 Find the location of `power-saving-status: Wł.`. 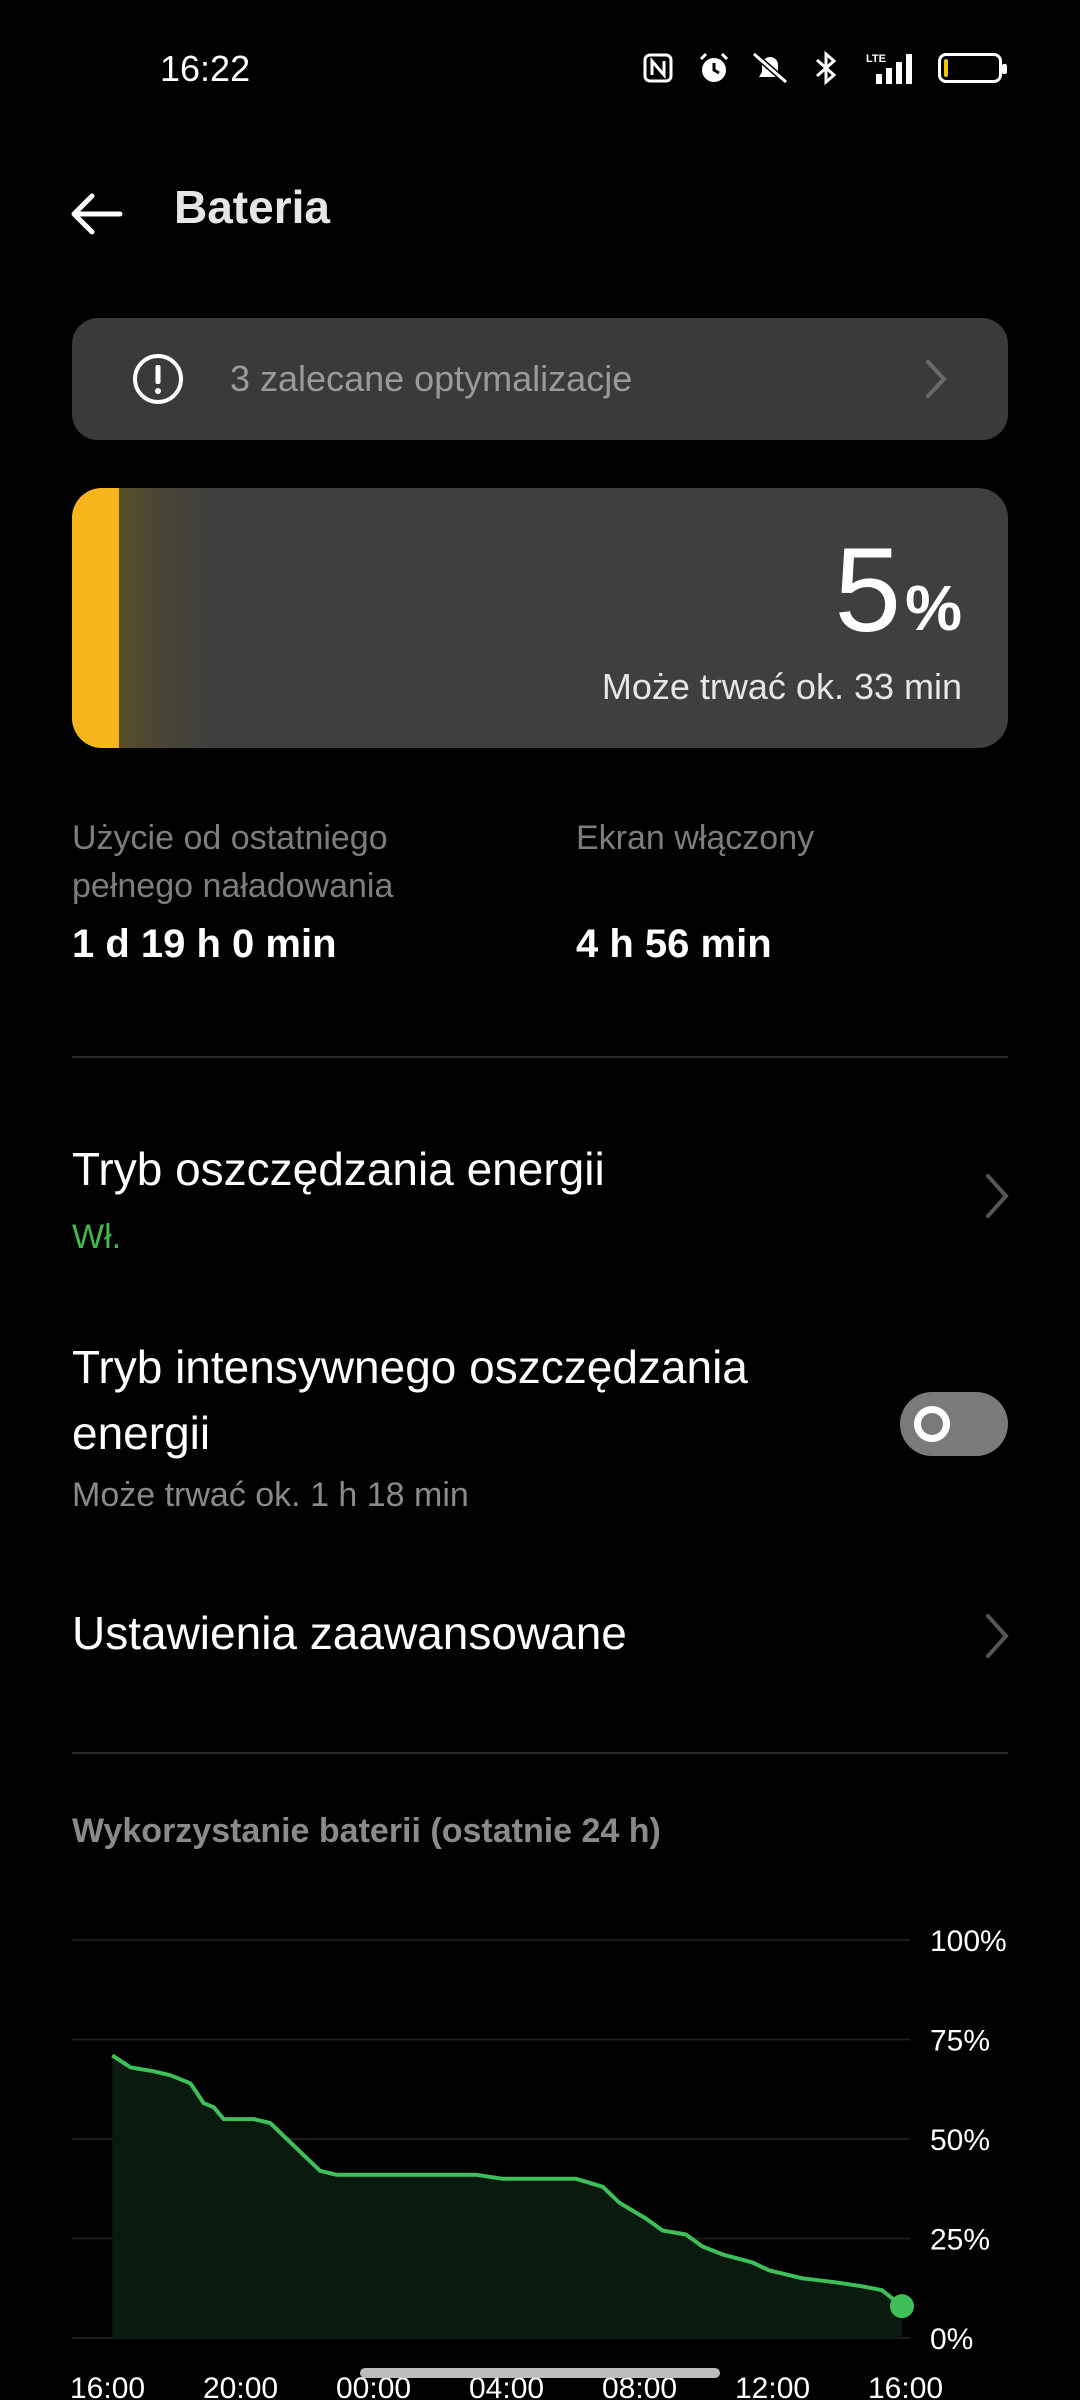

power-saving-status: Wł. is located at coordinates (97, 1237).